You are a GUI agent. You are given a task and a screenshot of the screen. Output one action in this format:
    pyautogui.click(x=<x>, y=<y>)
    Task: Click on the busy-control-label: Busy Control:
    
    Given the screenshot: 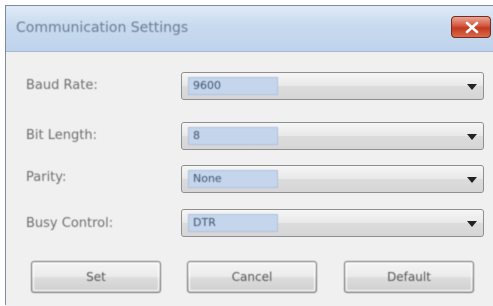 What is the action you would take?
    pyautogui.click(x=70, y=223)
    